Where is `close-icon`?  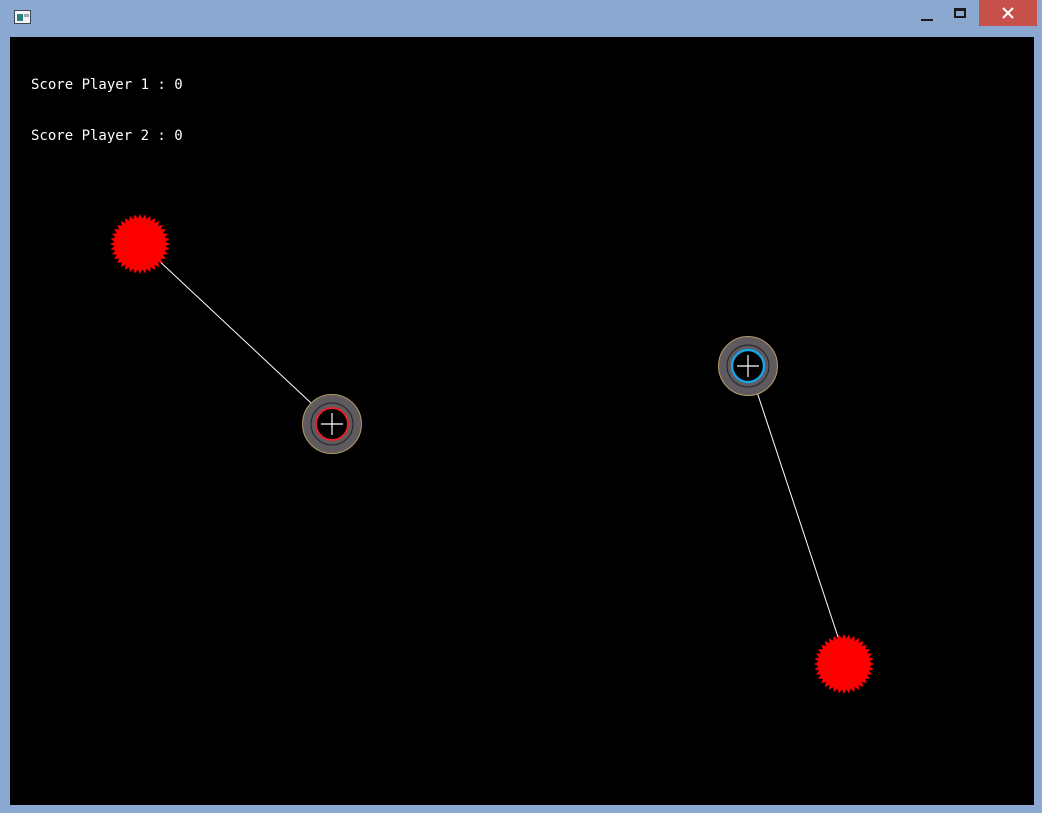
close-icon is located at coordinates (1008, 13).